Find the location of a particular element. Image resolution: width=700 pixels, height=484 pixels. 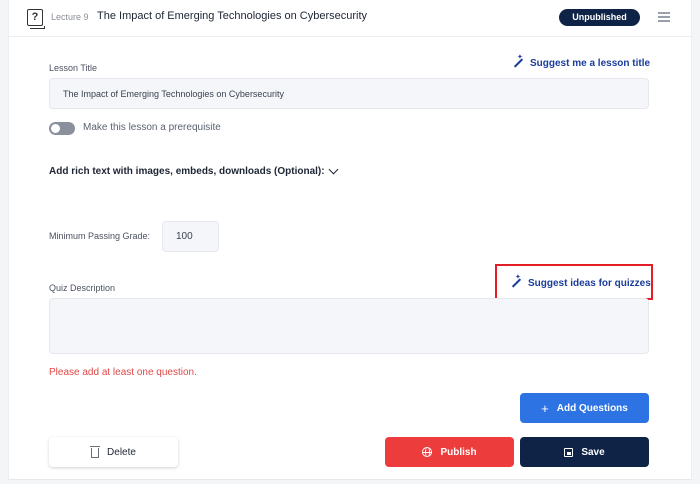

min-grade-label: Minimum Passing Grade: is located at coordinates (100, 236).